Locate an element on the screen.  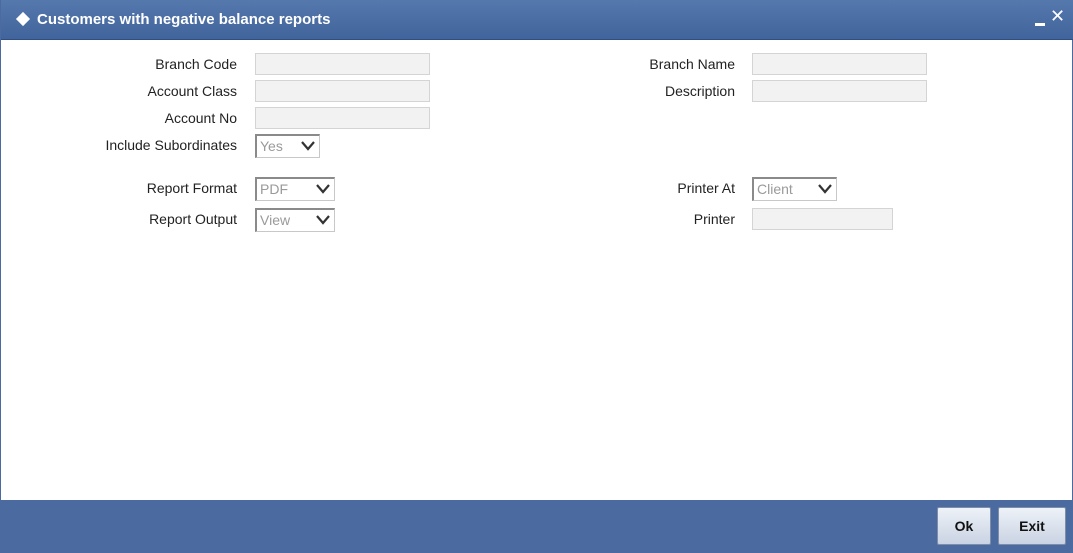
include-subordinates-select: Yes is located at coordinates (287, 146).